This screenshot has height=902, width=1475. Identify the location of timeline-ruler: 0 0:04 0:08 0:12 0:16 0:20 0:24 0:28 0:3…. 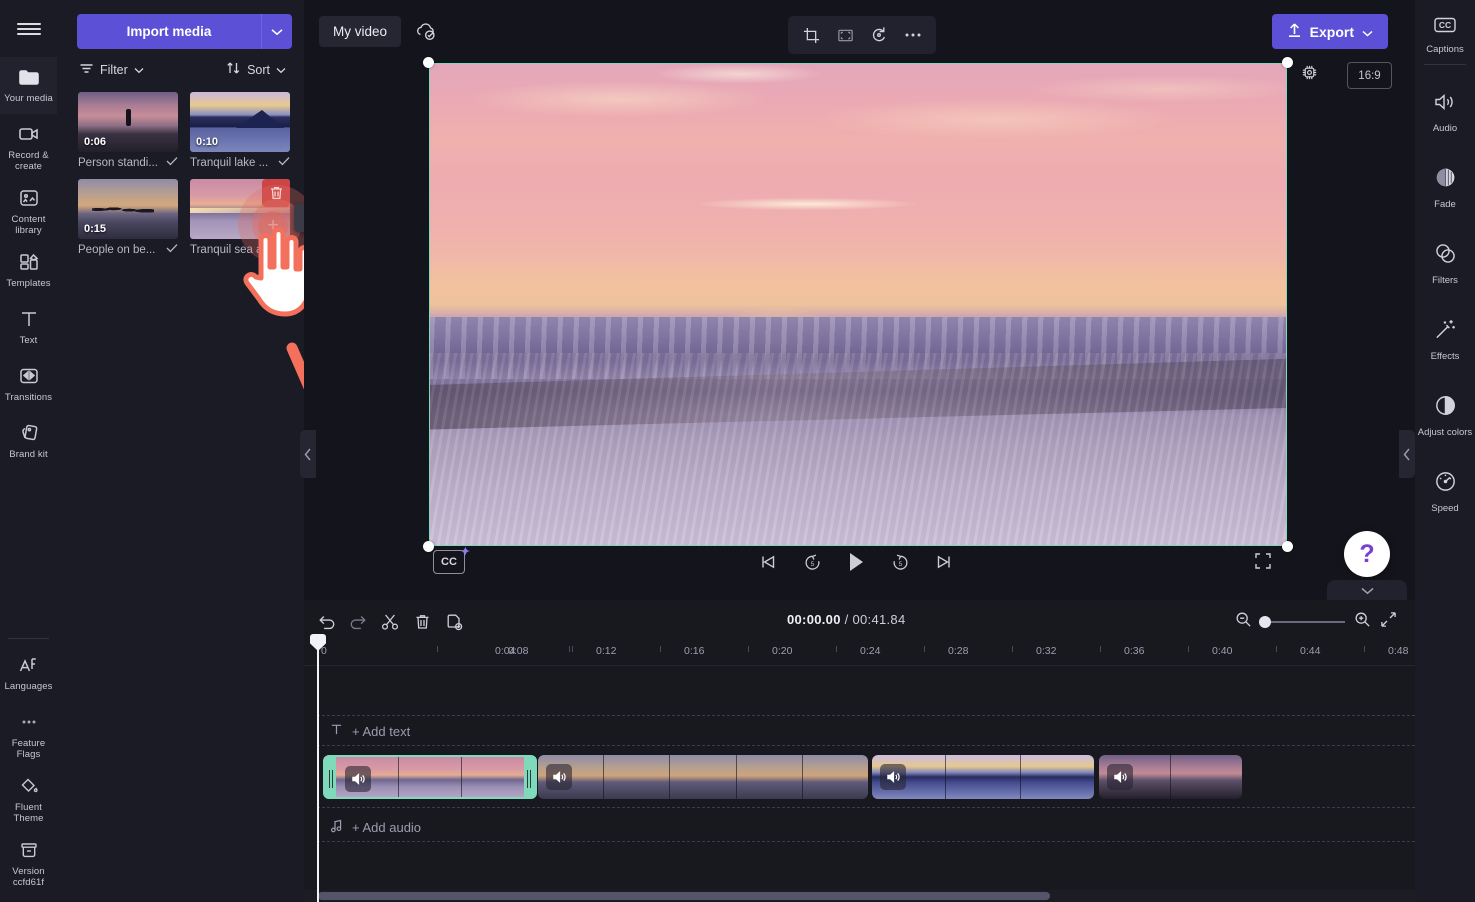
(859, 653).